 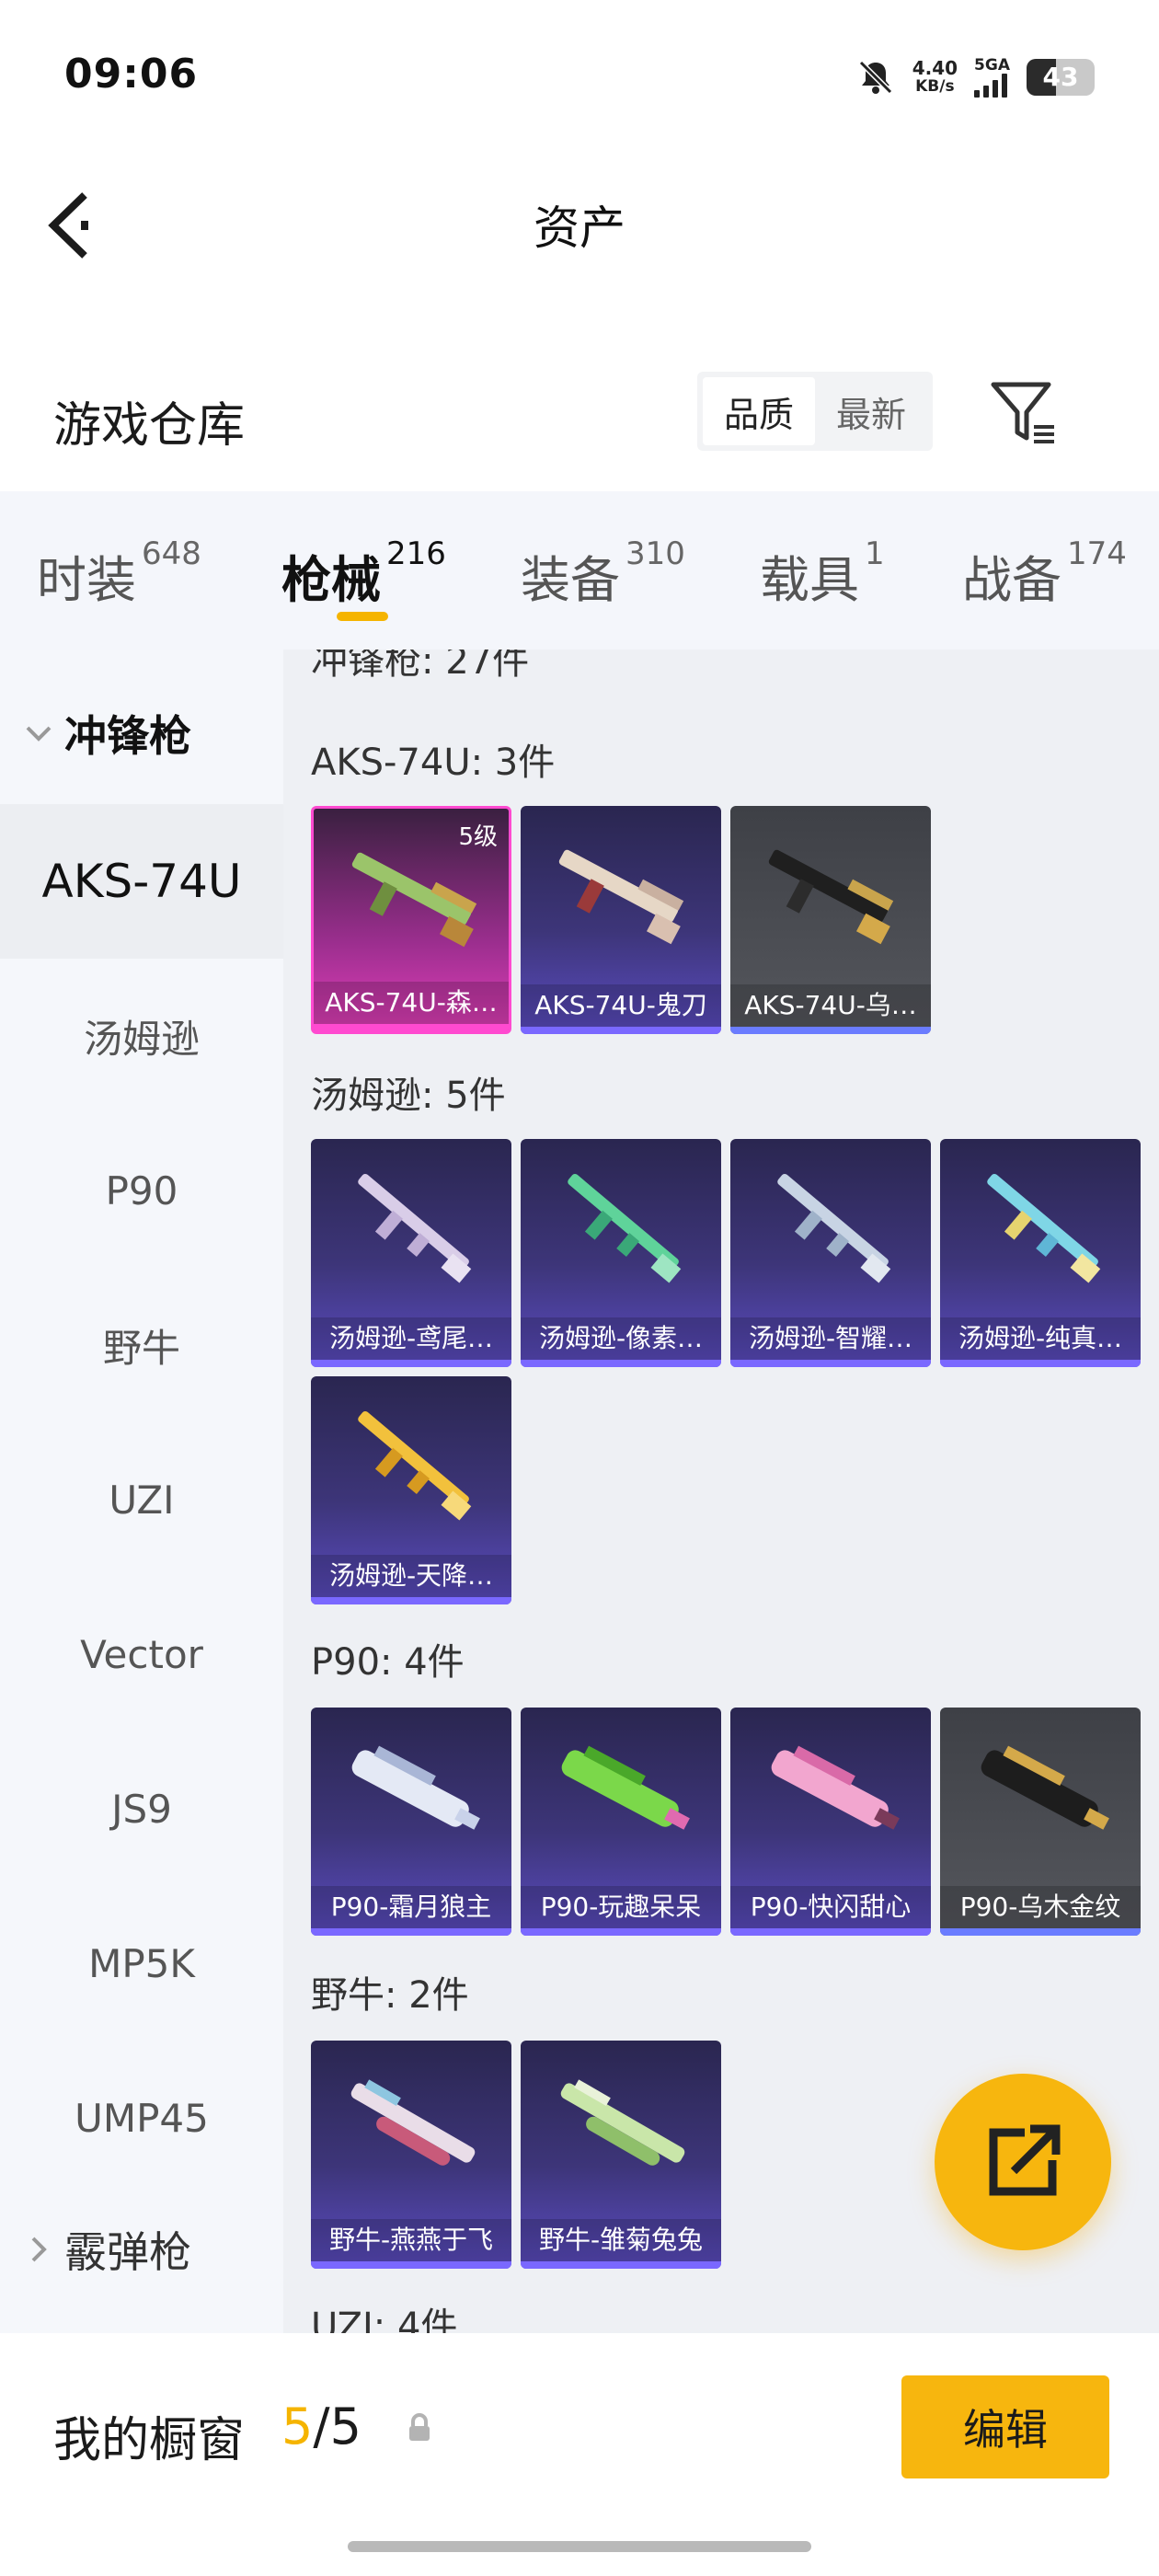 What do you see at coordinates (935, 68) in the screenshot?
I see `net-speed-value: 4.40` at bounding box center [935, 68].